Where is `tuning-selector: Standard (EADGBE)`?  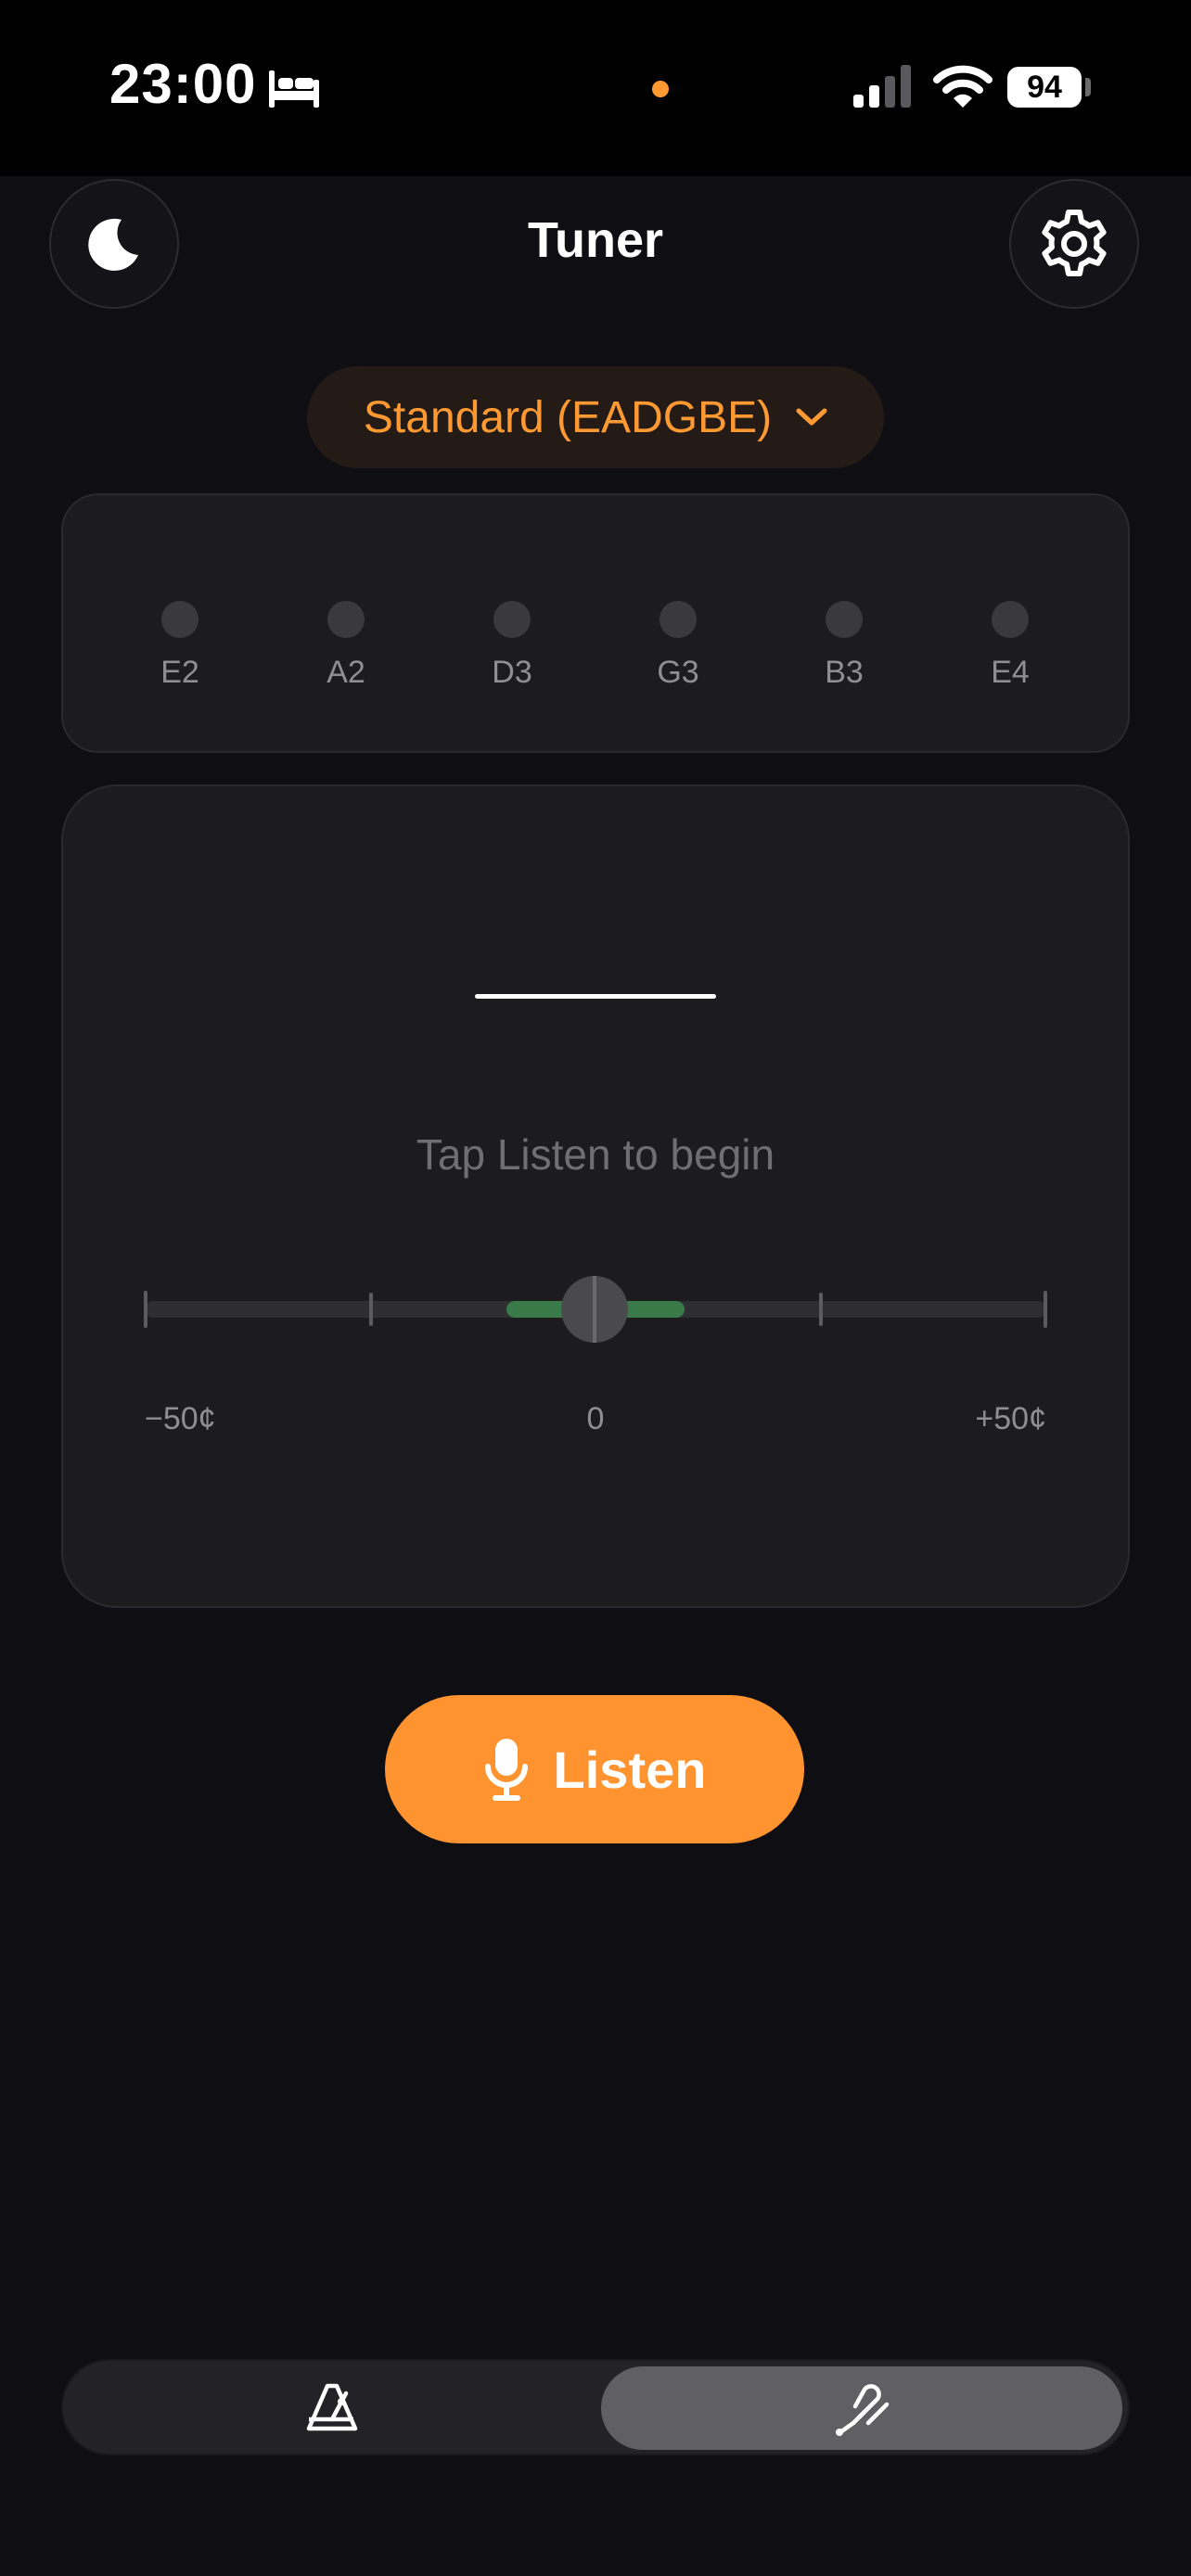 tuning-selector: Standard (EADGBE) is located at coordinates (595, 417).